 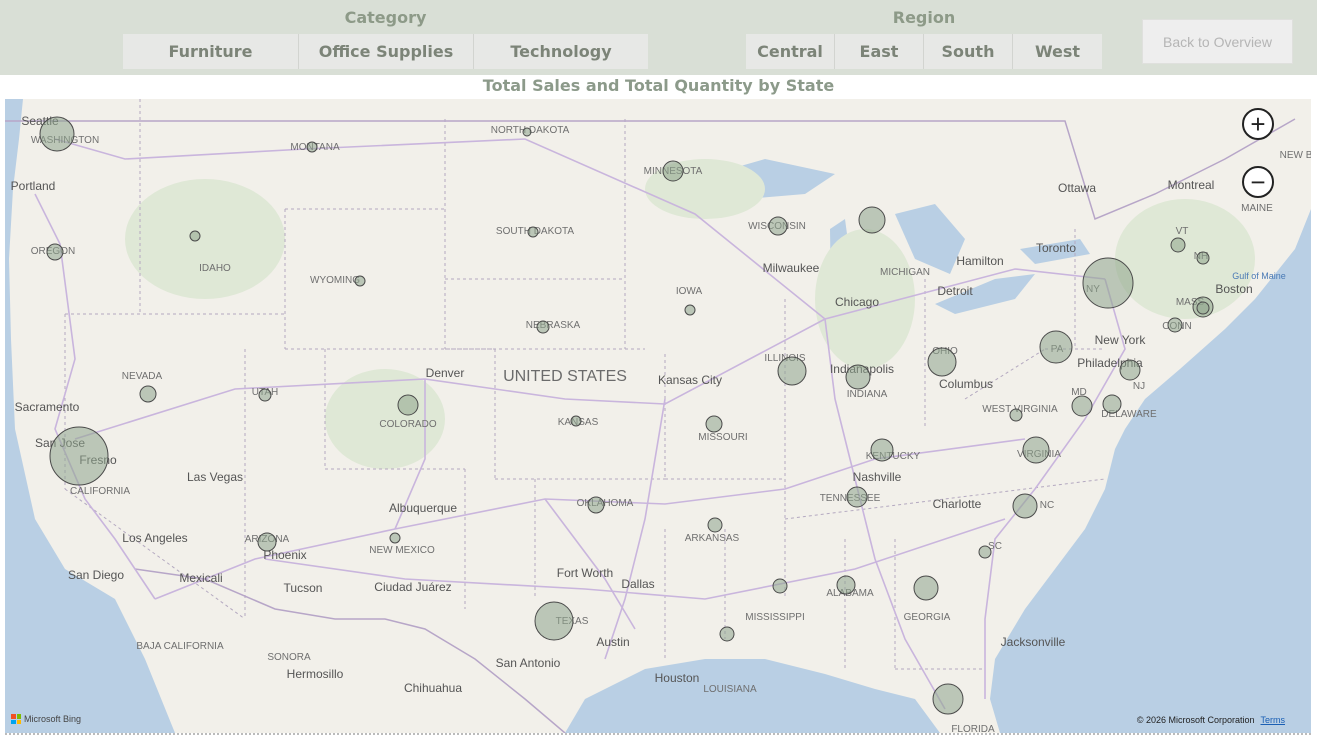 What do you see at coordinates (180, 646) in the screenshot?
I see `state-label: BAJA CALIFORNIA` at bounding box center [180, 646].